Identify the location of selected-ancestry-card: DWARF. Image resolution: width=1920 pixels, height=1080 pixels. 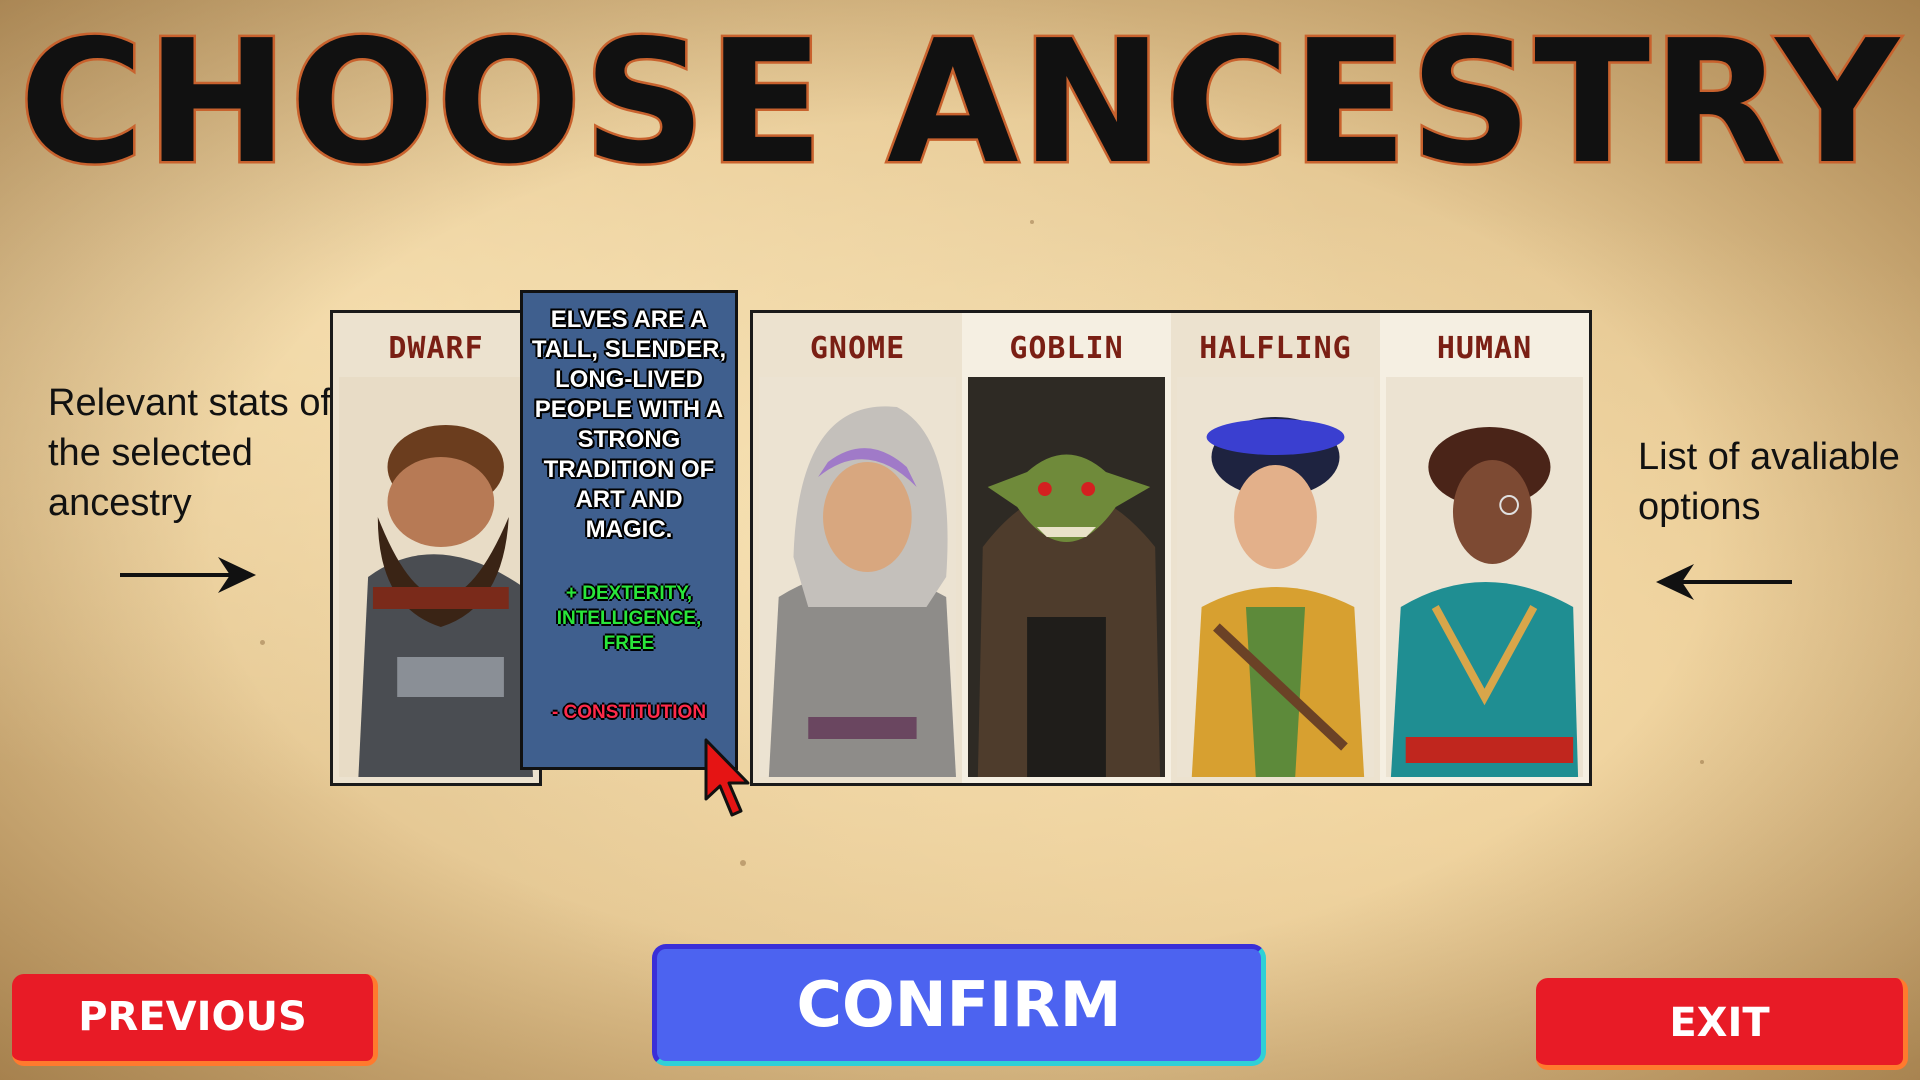
(436, 548).